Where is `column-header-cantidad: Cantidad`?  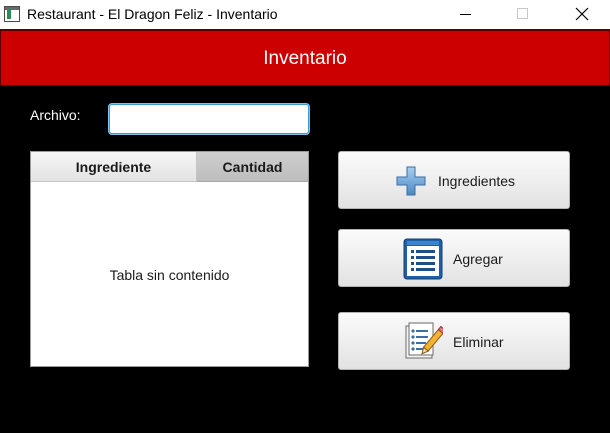 column-header-cantidad: Cantidad is located at coordinates (252, 167).